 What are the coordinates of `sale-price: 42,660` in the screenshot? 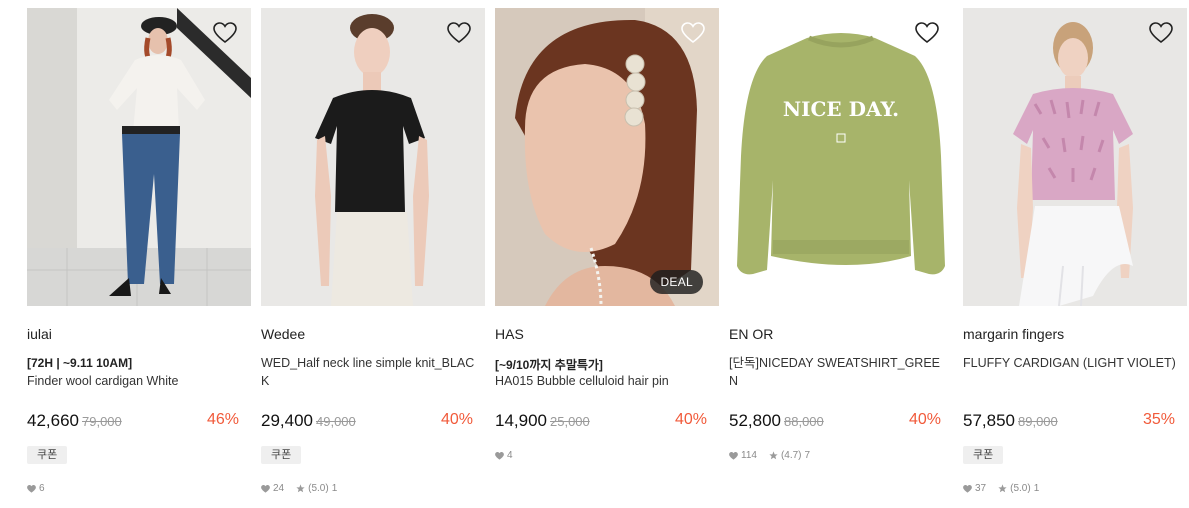 It's located at (53, 420).